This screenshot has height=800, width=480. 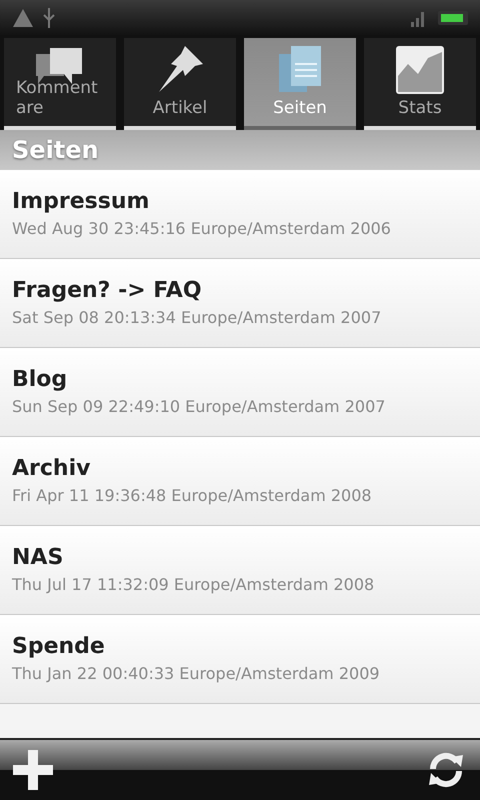 I want to click on plus-icon, so click(x=33, y=770).